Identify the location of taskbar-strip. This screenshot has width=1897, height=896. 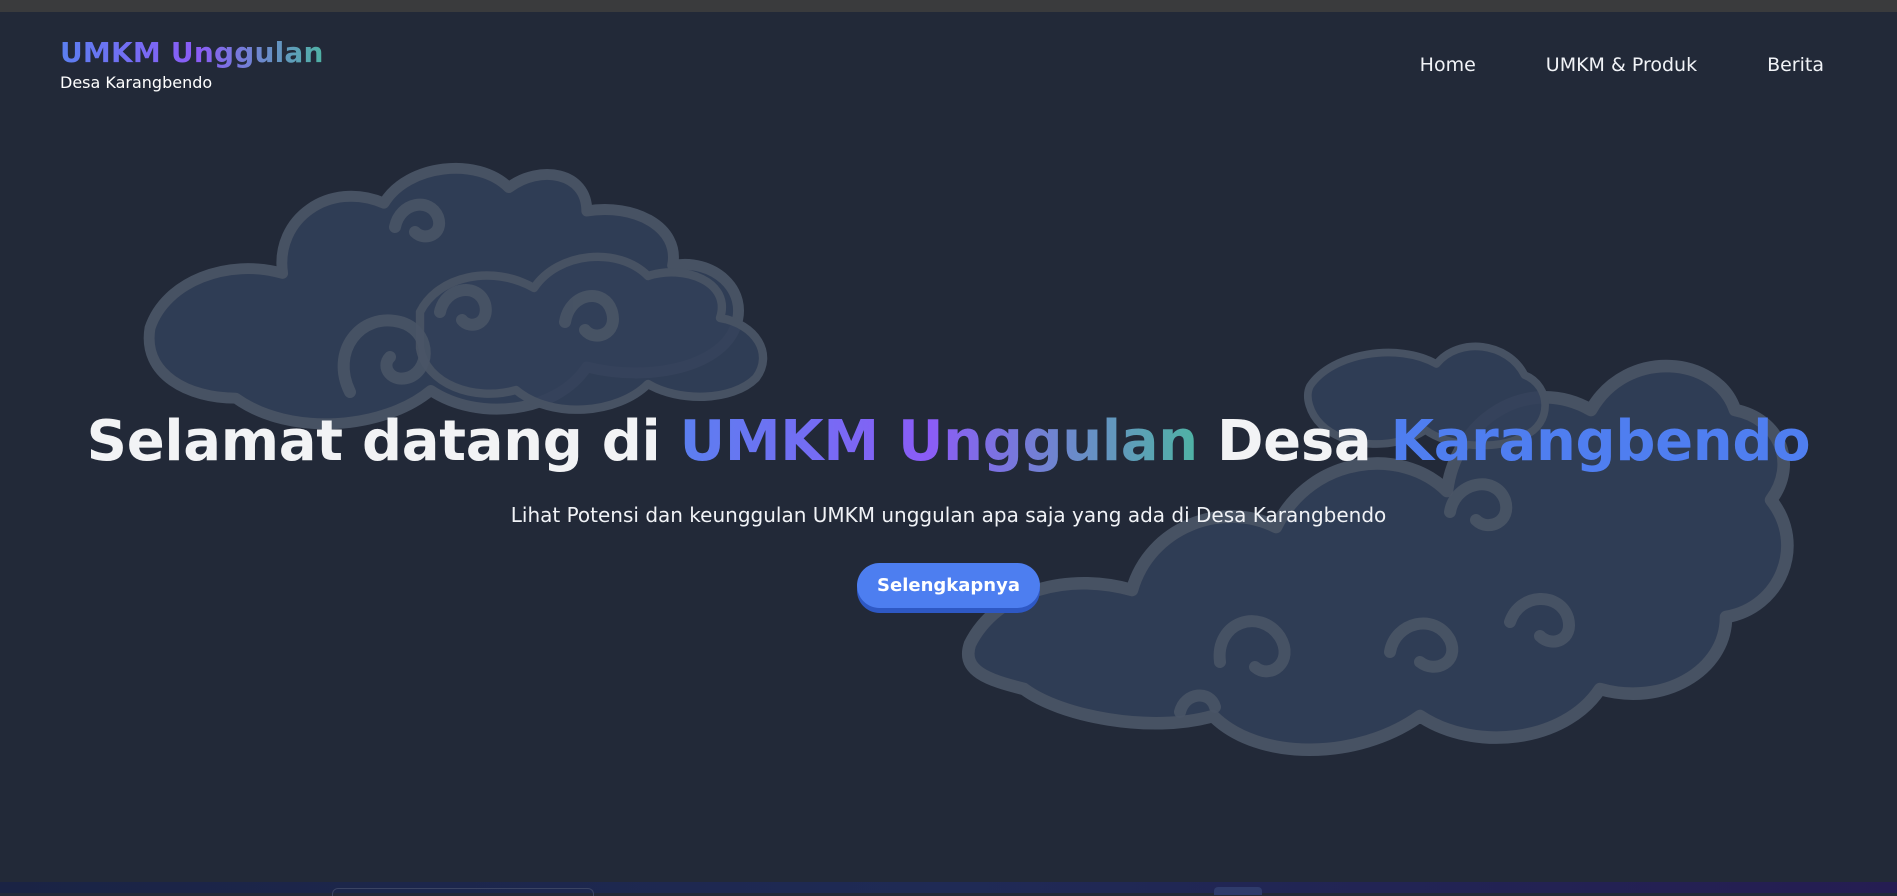
(948, 889).